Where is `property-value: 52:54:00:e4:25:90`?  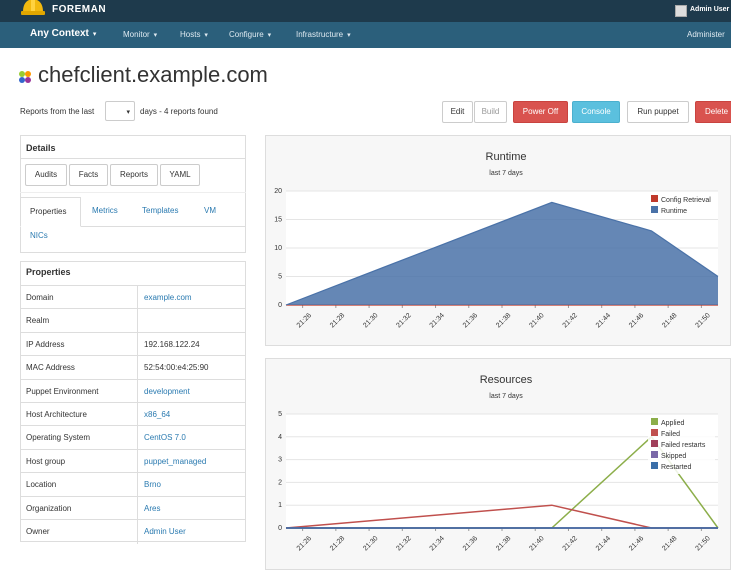 property-value: 52:54:00:e4:25:90 is located at coordinates (176, 368).